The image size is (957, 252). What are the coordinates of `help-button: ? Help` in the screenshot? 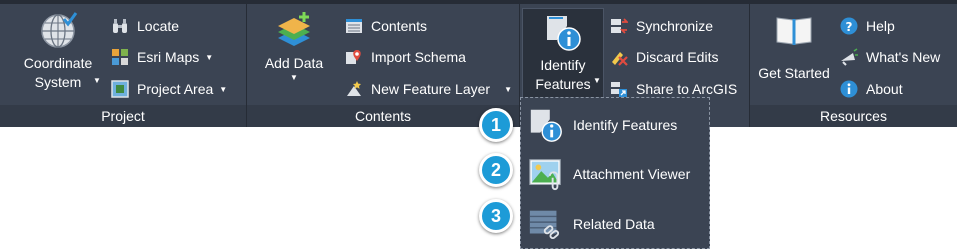 It's located at (867, 26).